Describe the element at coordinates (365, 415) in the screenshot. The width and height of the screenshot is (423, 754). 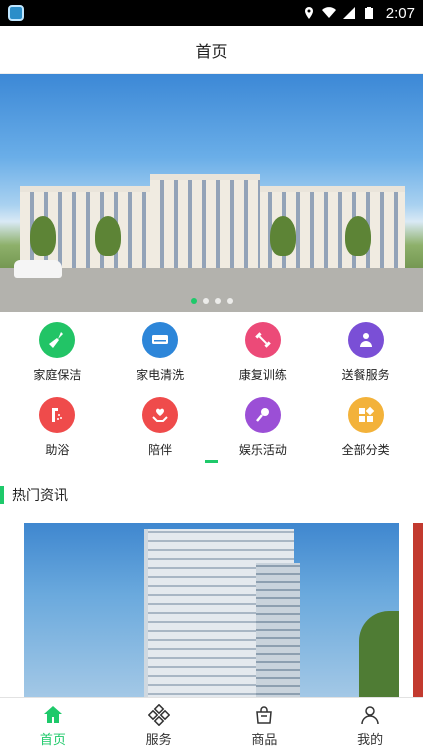
I see `category-icon` at that location.